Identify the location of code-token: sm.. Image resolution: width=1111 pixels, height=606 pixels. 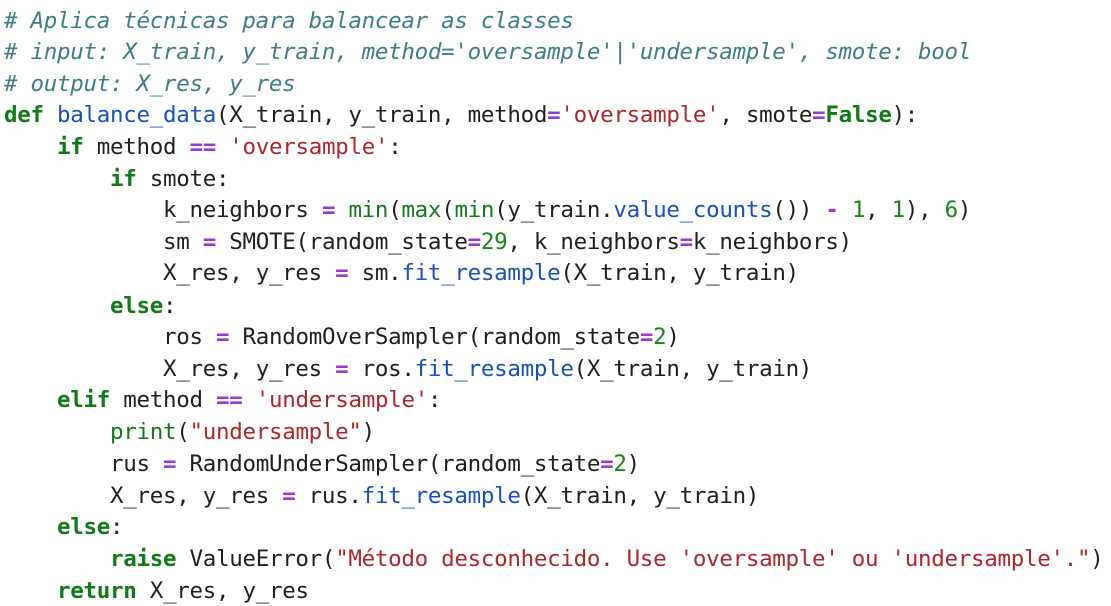
(375, 273).